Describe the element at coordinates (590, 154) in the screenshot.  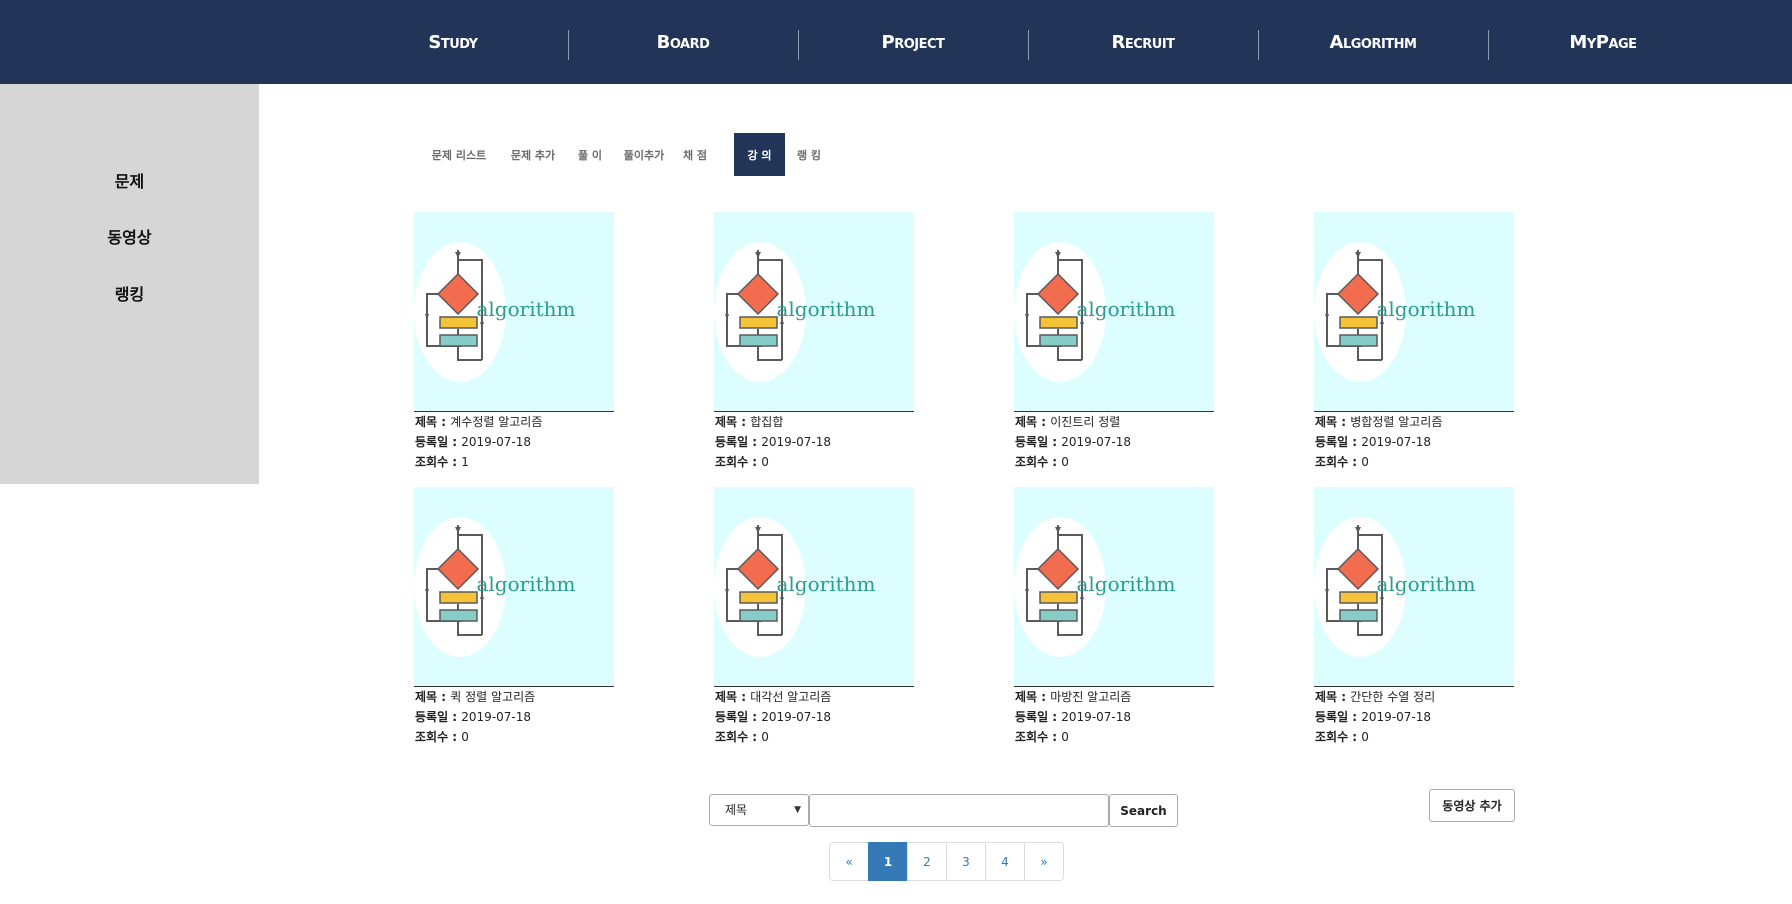
I see `tab-solutions: 풀 이` at that location.